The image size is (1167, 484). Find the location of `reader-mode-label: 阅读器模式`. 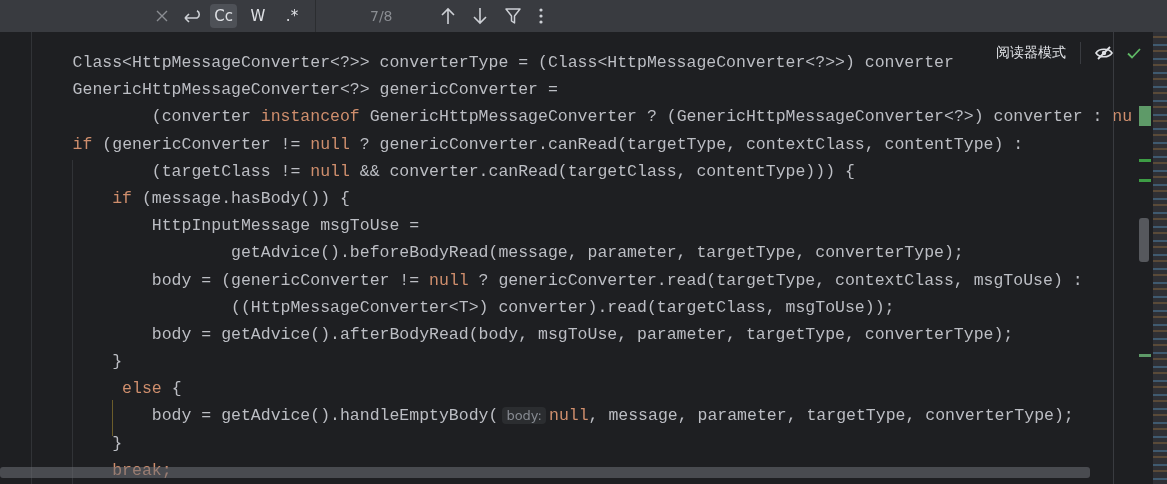

reader-mode-label: 阅读器模式 is located at coordinates (1031, 53).